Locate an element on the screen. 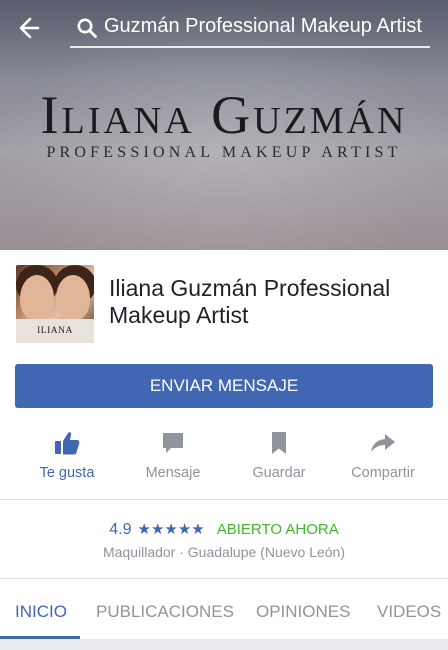 The image size is (448, 650). top-bar: Guzmán Professional Makeup Artist is located at coordinates (224, 28).